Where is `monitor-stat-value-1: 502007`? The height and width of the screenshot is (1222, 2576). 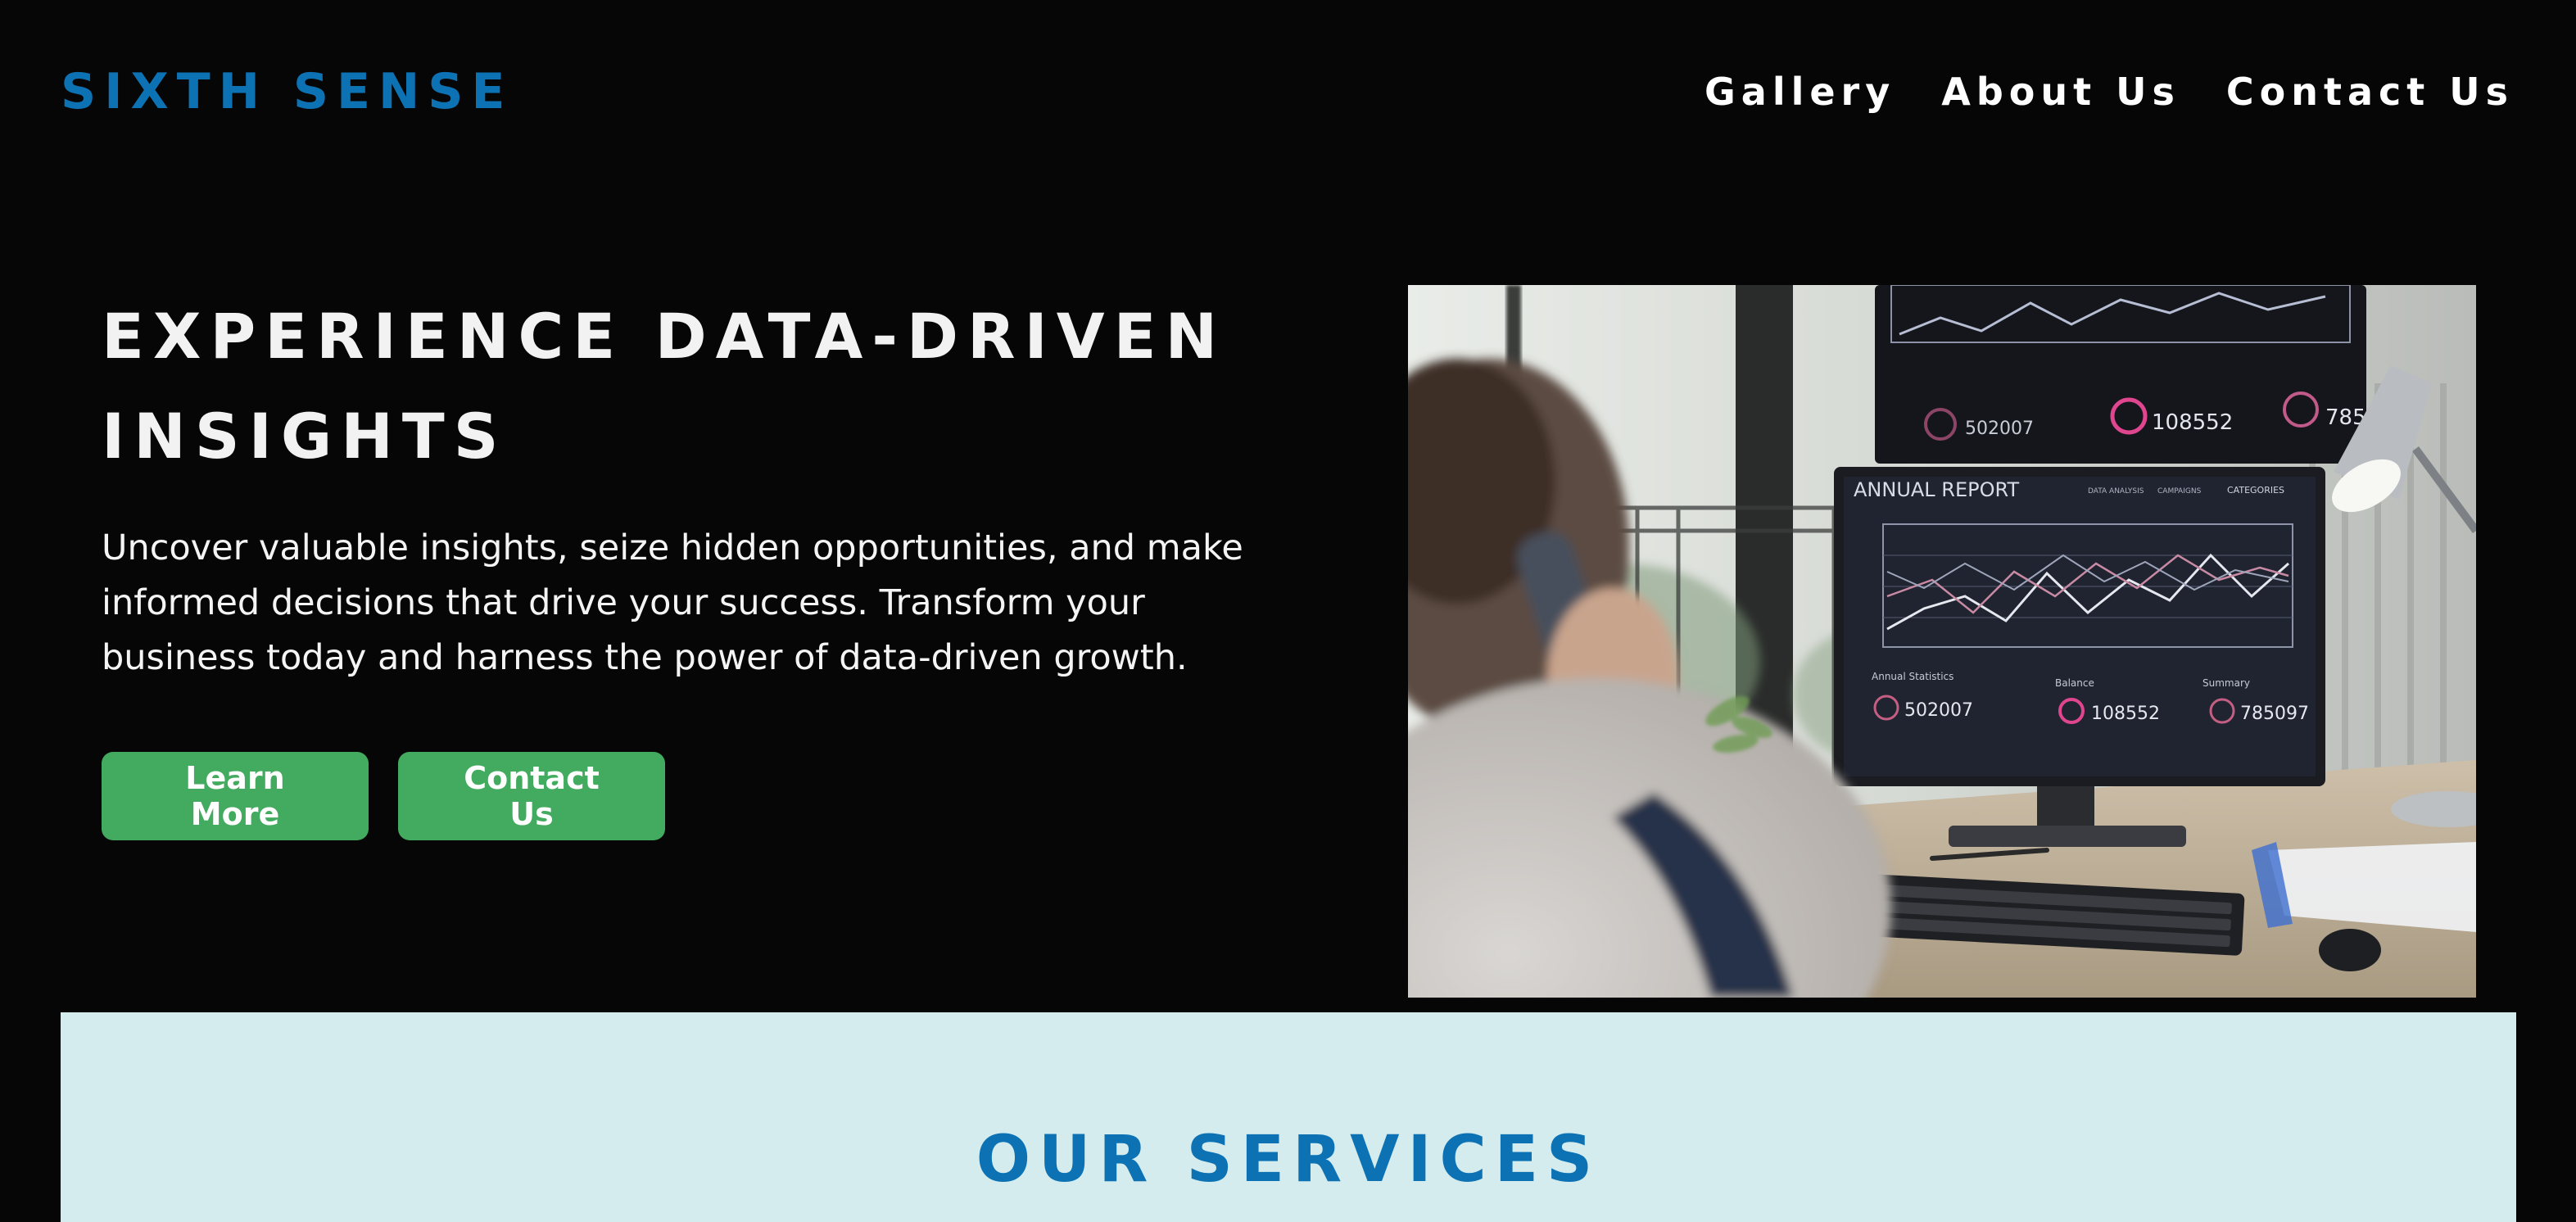 monitor-stat-value-1: 502007 is located at coordinates (1938, 710).